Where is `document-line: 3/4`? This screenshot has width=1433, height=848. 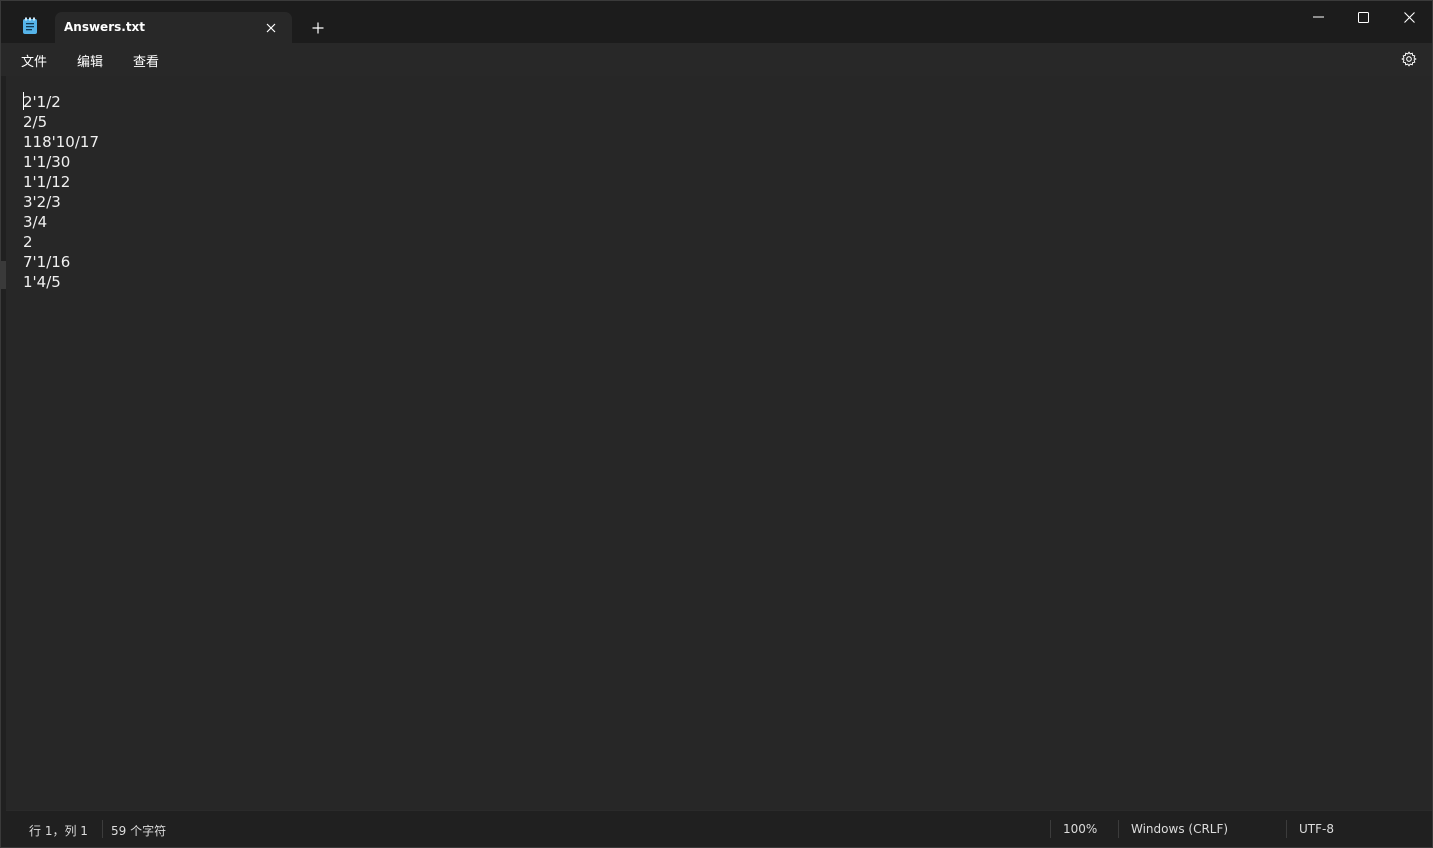
document-line: 3/4 is located at coordinates (35, 222).